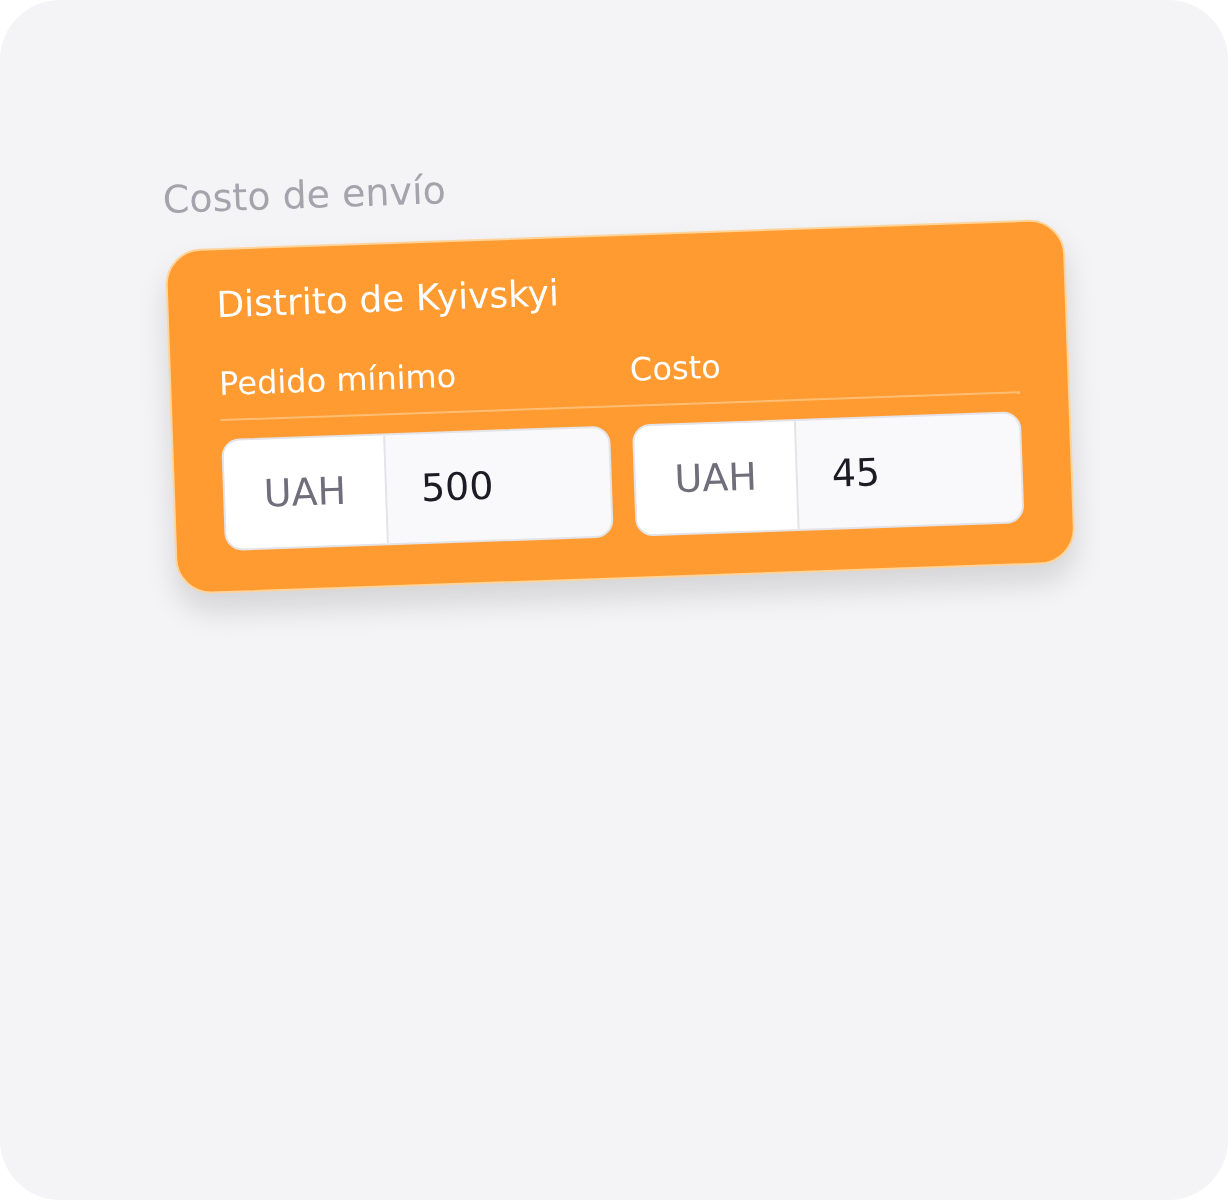 This screenshot has height=1200, width=1228. I want to click on section-title: Costo de envío, so click(304, 195).